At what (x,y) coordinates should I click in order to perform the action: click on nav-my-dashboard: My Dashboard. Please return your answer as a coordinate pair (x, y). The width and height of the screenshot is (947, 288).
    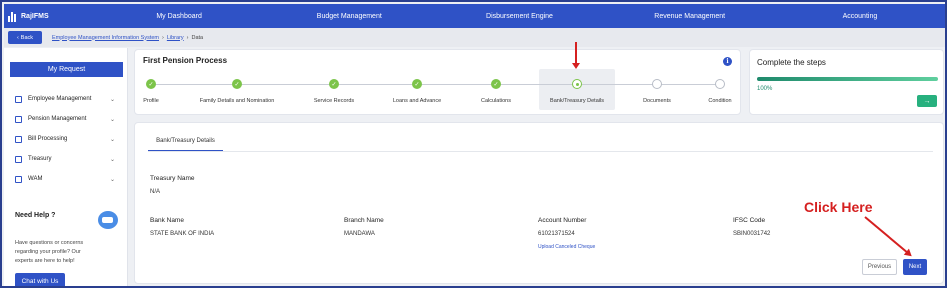
    Looking at the image, I should click on (179, 16).